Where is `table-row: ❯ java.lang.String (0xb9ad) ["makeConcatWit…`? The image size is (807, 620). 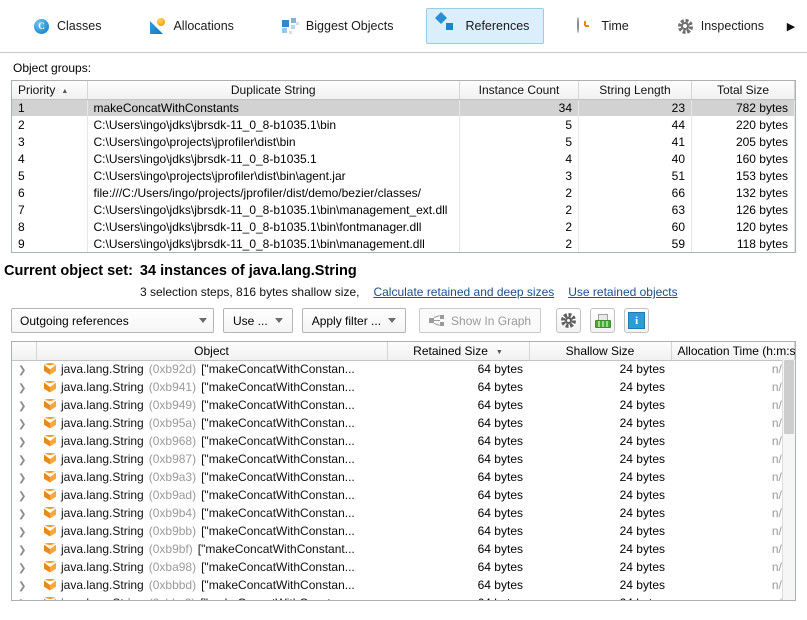 table-row: ❯ java.lang.String (0xb9ad) ["makeConcatWit… is located at coordinates (403, 495).